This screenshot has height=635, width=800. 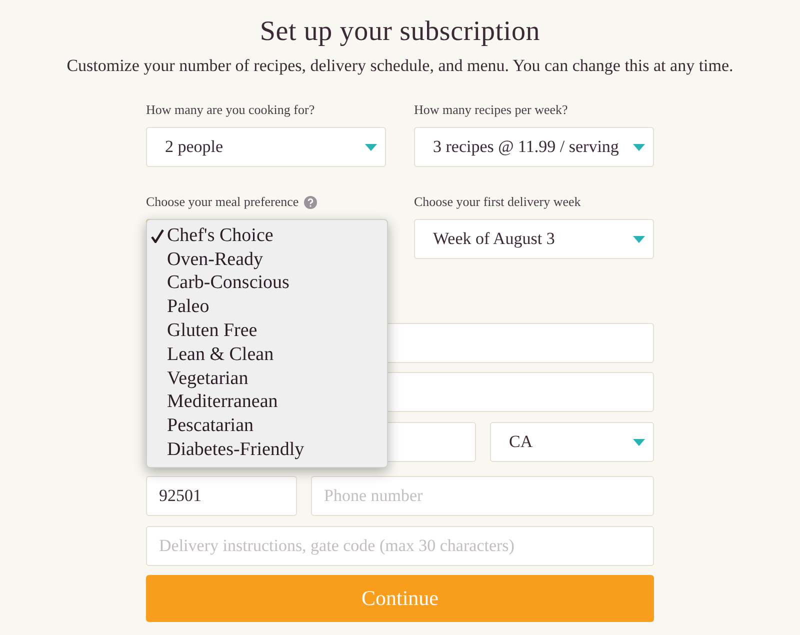 What do you see at coordinates (267, 307) in the screenshot?
I see `menu-option: Paleo` at bounding box center [267, 307].